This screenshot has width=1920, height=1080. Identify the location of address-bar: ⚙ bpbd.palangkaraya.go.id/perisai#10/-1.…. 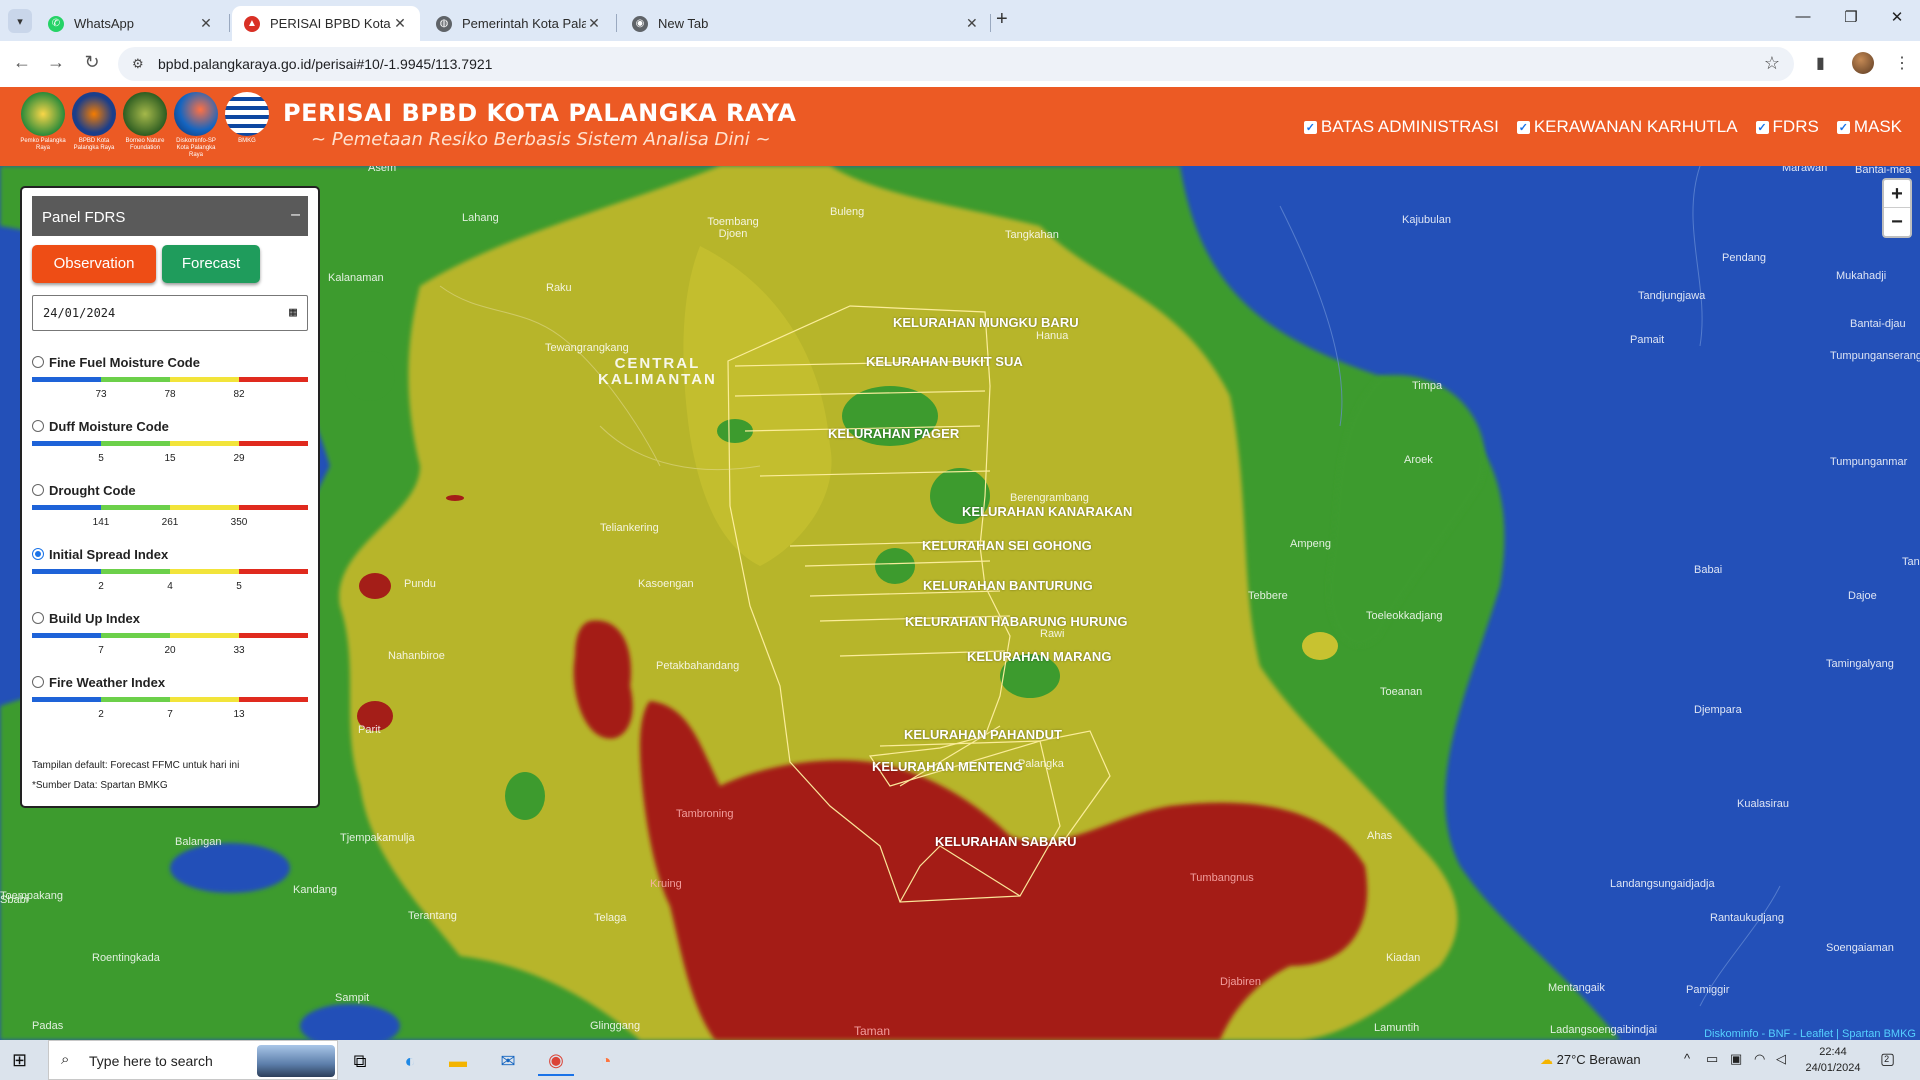
(956, 64).